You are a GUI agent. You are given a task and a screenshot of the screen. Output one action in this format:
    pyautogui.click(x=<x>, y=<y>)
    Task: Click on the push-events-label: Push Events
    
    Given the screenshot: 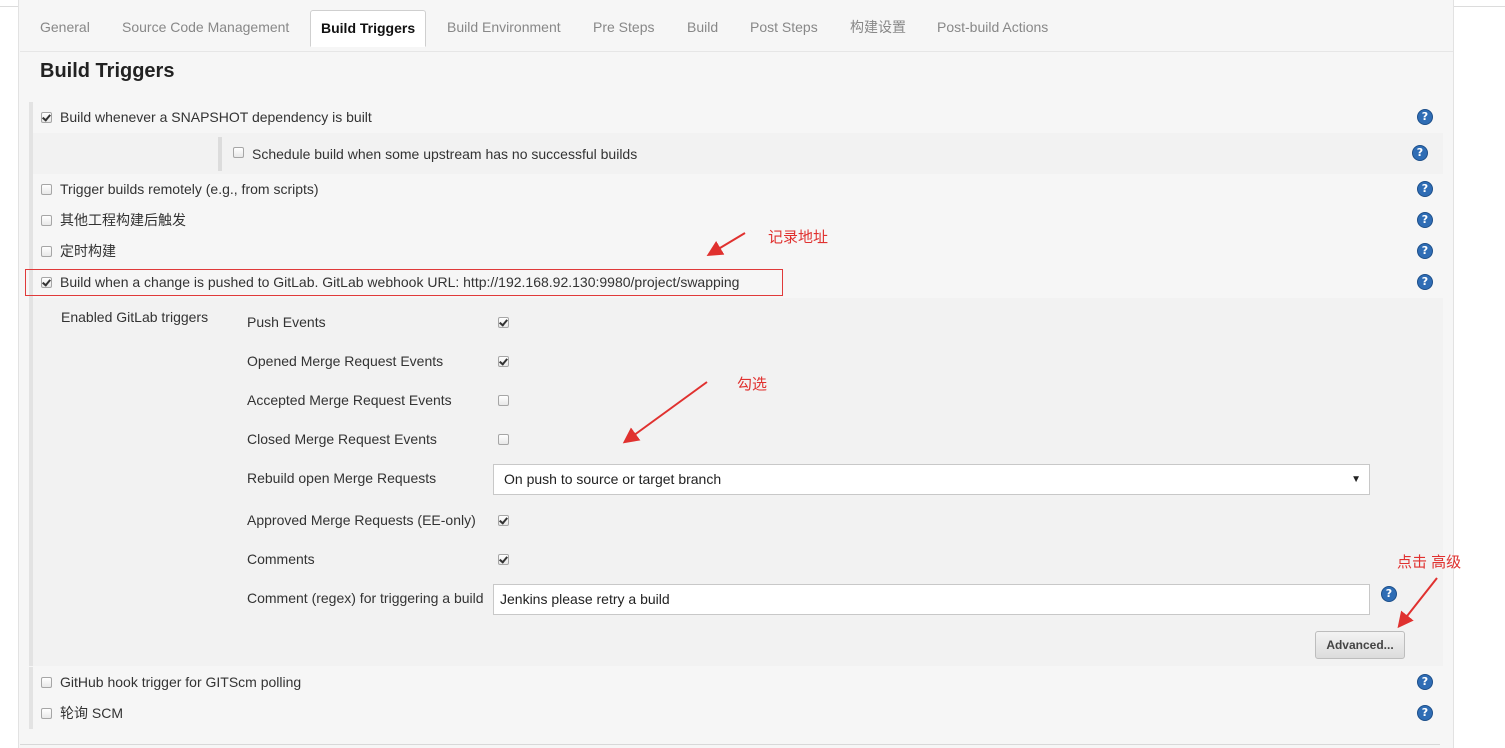 What is the action you would take?
    pyautogui.click(x=286, y=322)
    